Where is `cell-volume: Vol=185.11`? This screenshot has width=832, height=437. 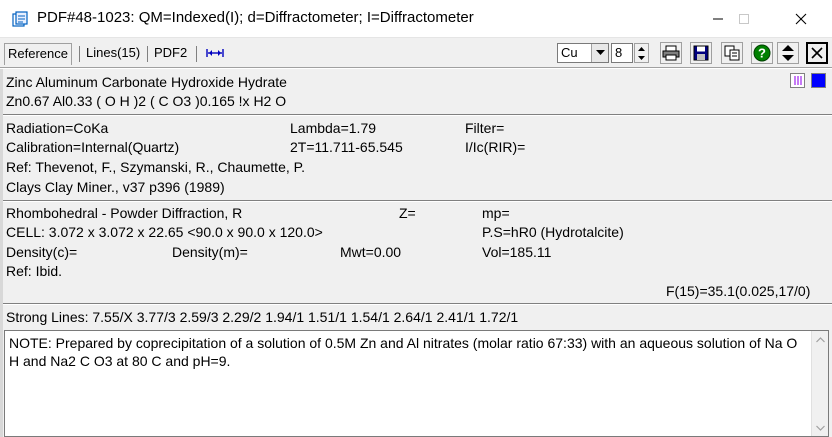 cell-volume: Vol=185.11 is located at coordinates (517, 252).